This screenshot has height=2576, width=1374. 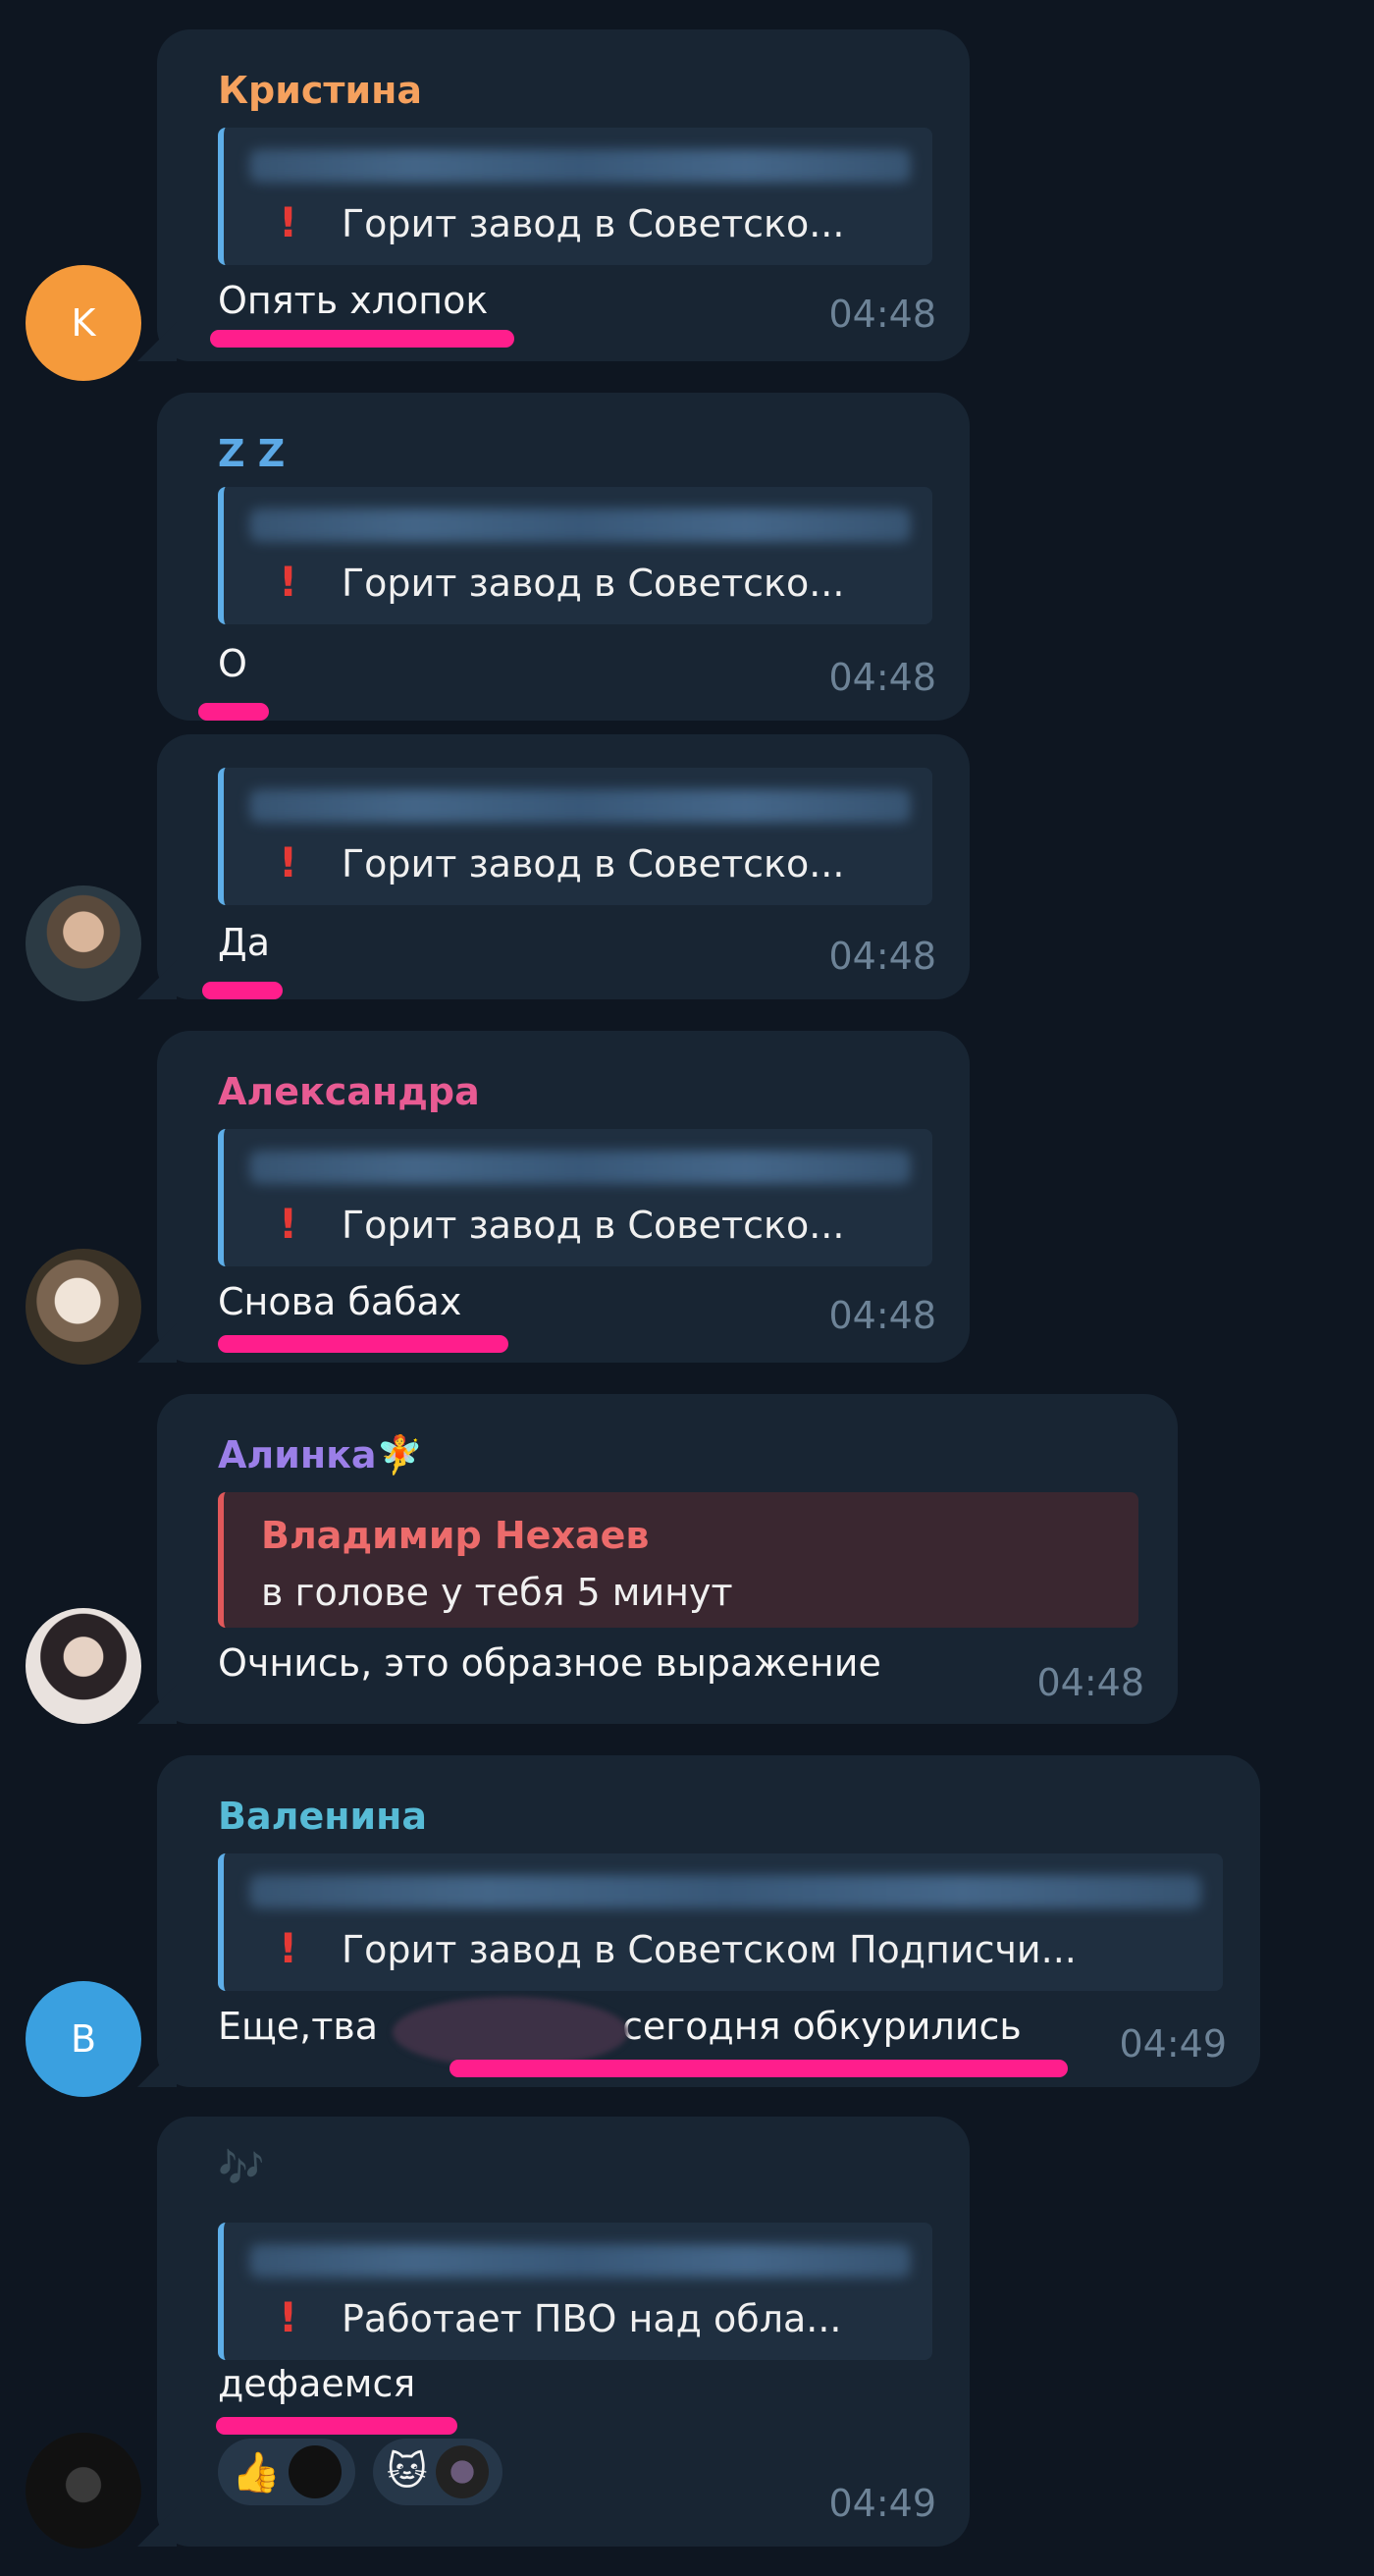 What do you see at coordinates (286, 2472) in the screenshot?
I see `reaction-thumbs-up: 👍` at bounding box center [286, 2472].